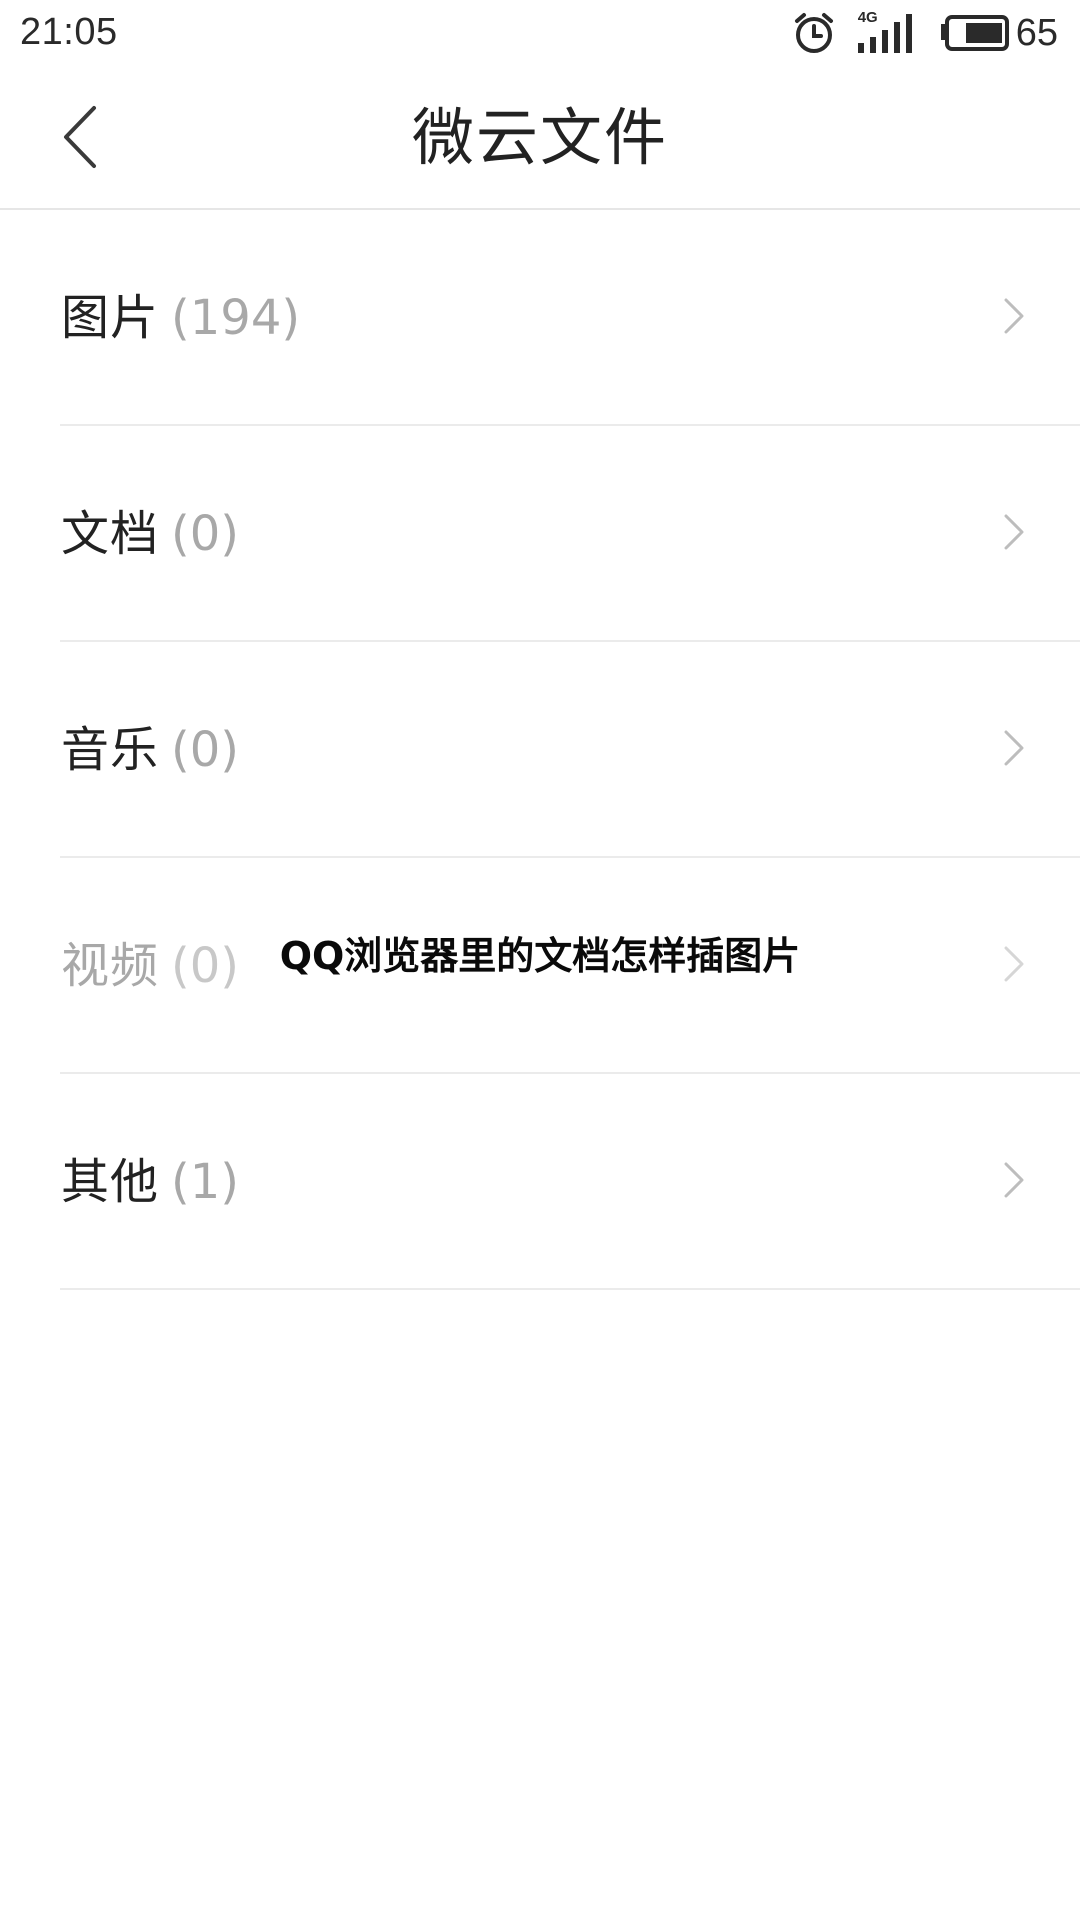  I want to click on category-text: 文档 (0), so click(150, 534).